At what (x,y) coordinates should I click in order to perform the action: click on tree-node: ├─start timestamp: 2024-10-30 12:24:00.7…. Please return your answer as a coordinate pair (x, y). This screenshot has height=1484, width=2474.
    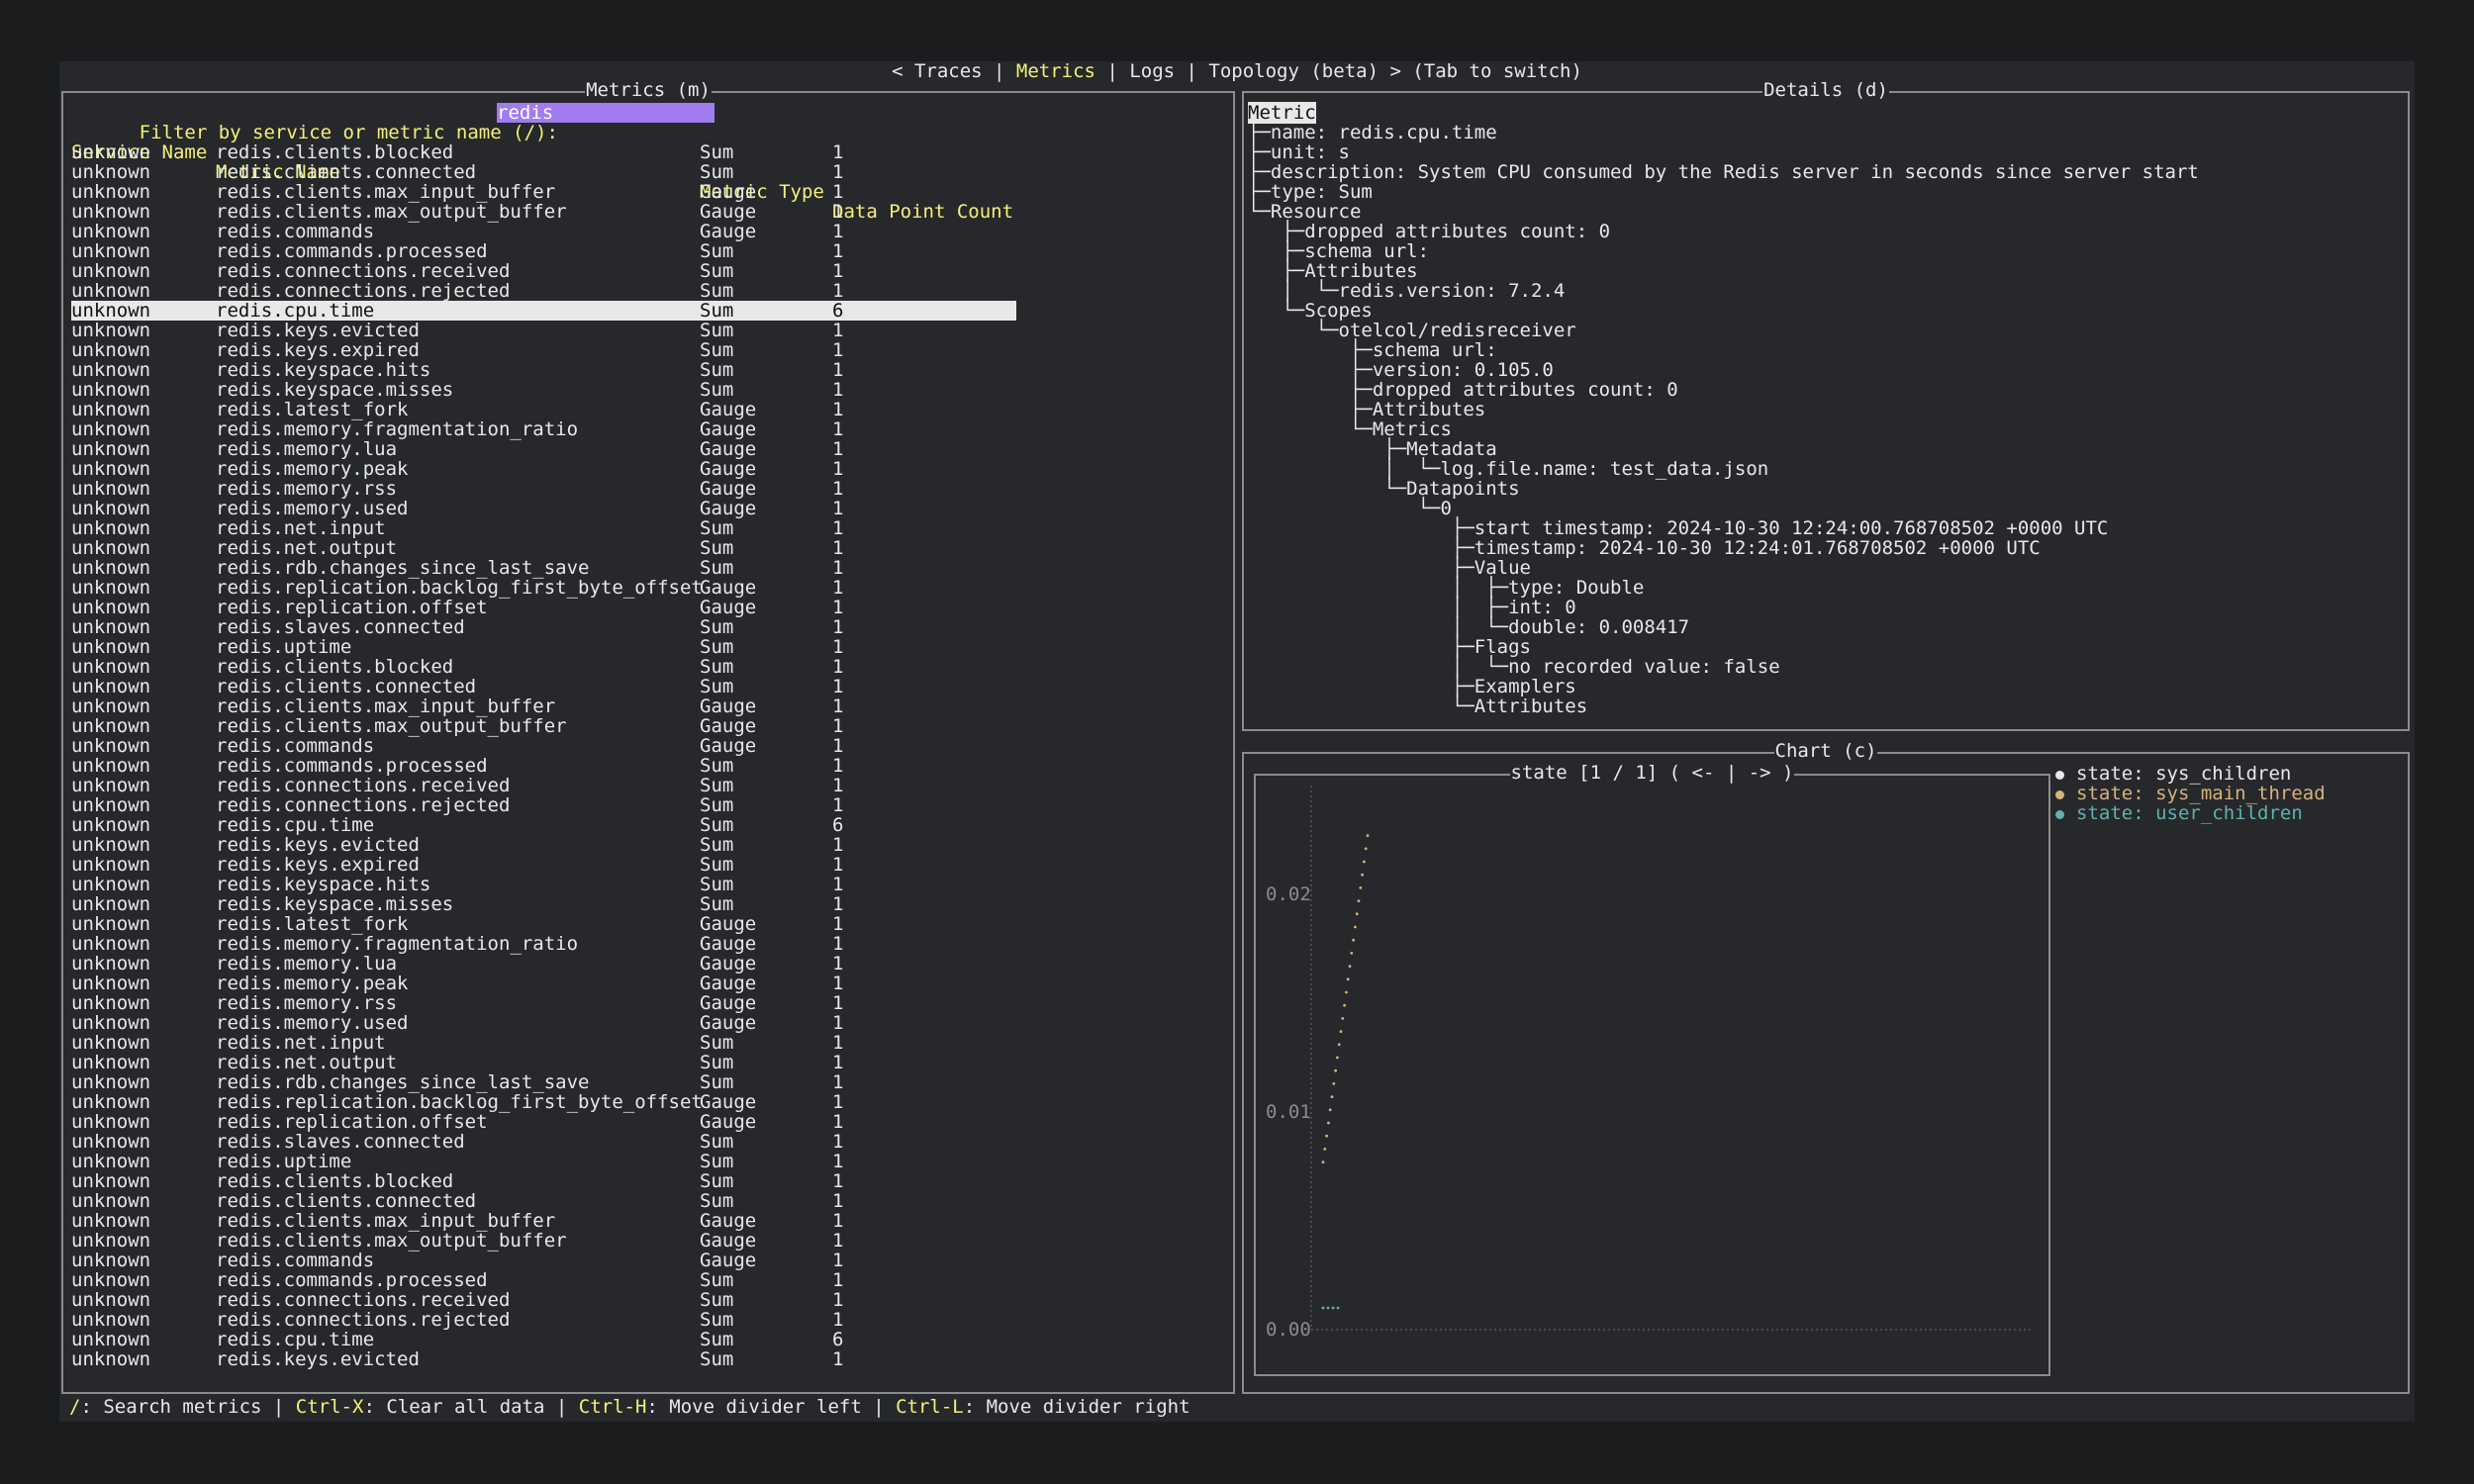
    Looking at the image, I should click on (1678, 528).